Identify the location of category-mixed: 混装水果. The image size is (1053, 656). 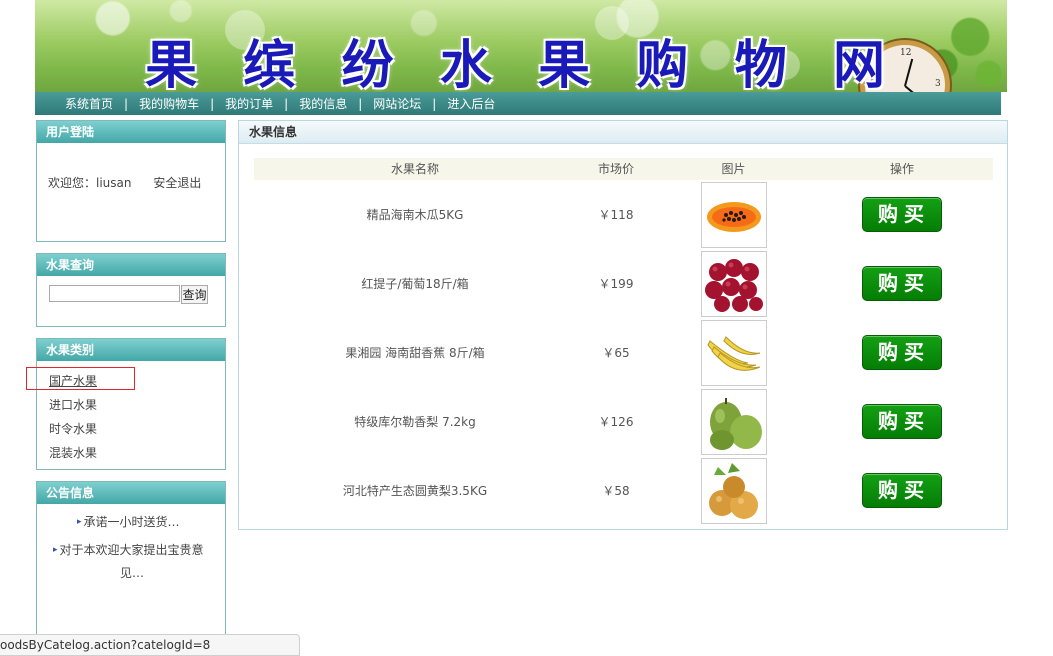
(73, 452).